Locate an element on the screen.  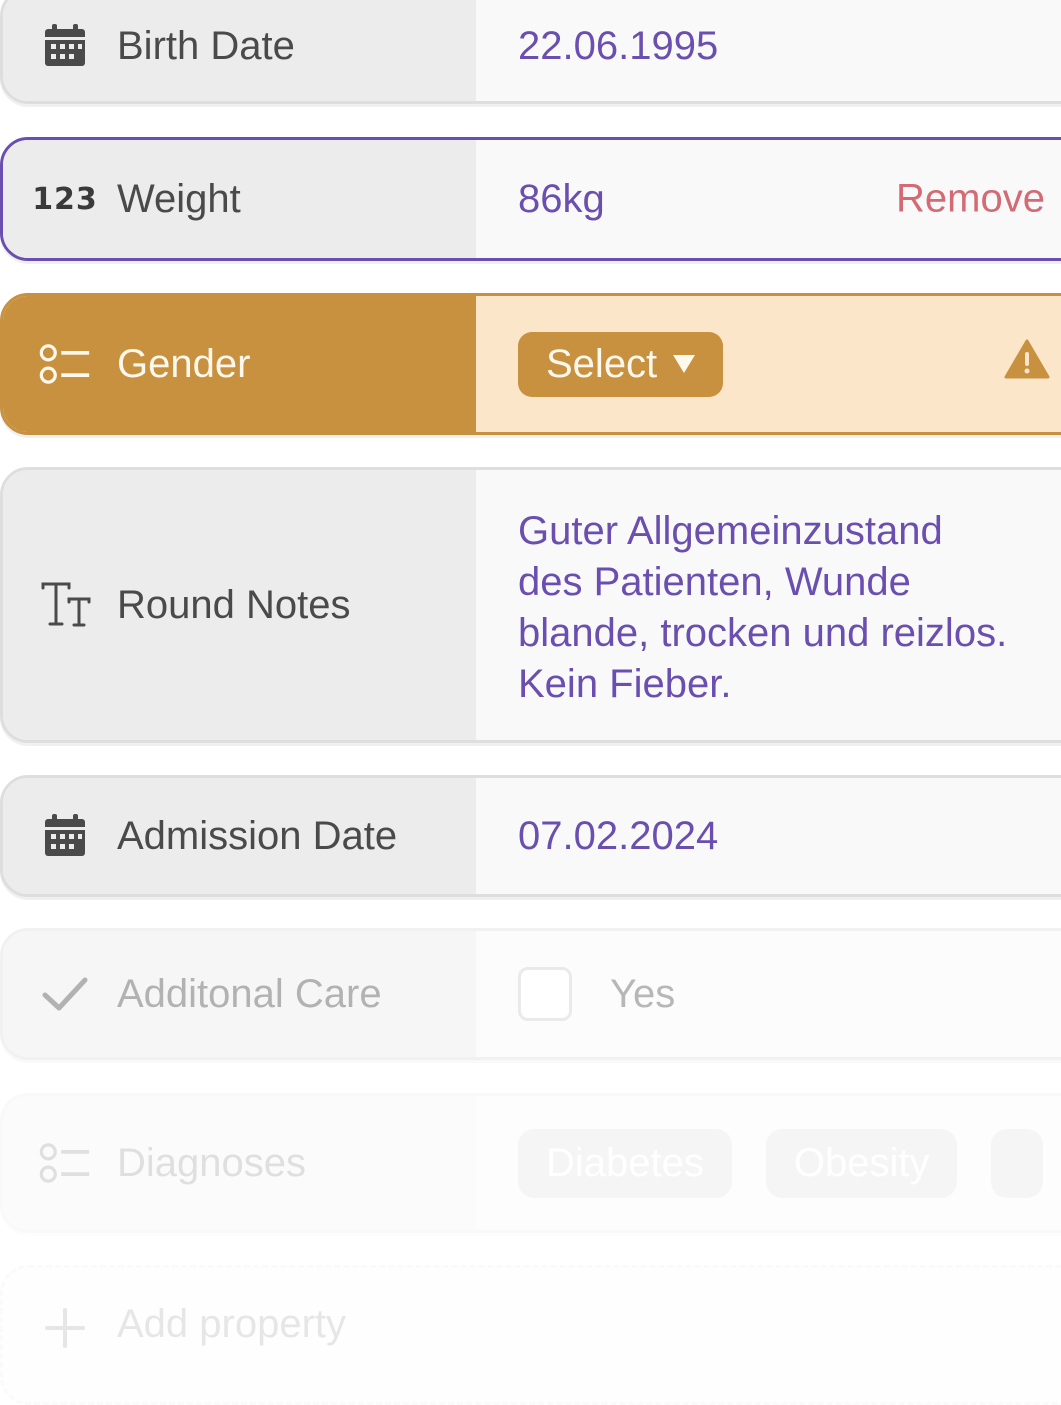
birth-date-value: 22.06.1995 is located at coordinates (618, 46).